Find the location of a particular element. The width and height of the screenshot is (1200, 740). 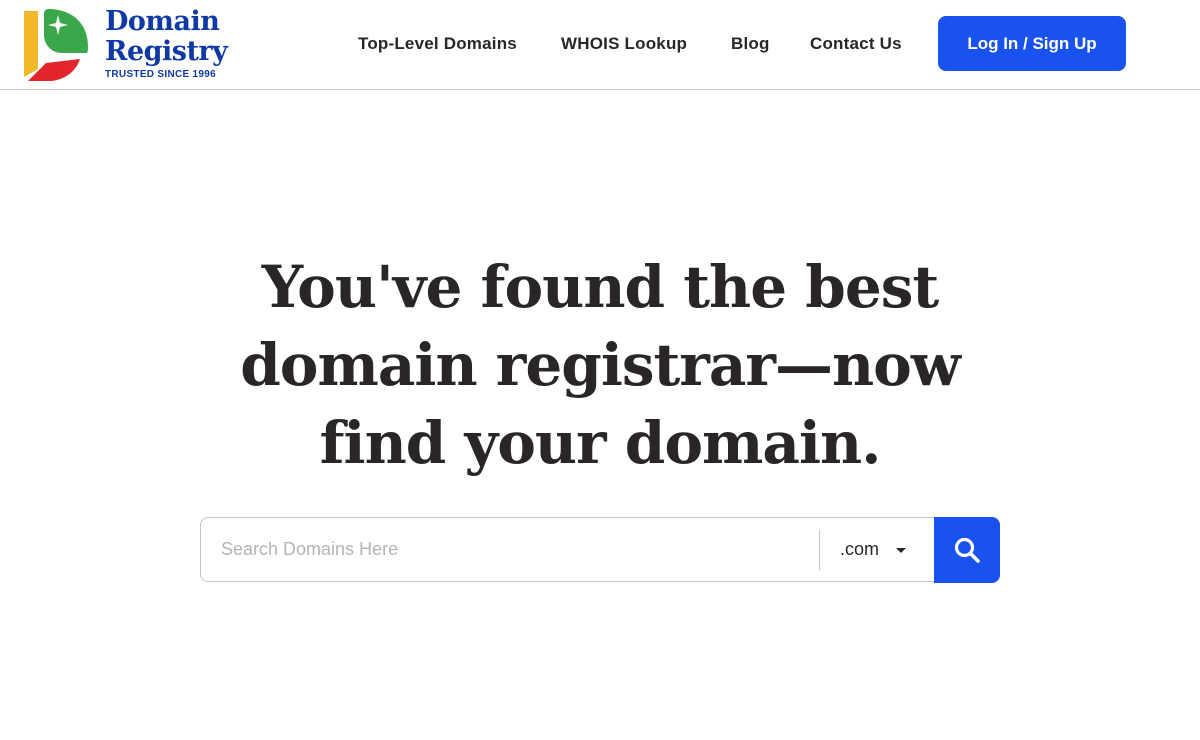

nav-link-top-level-domains: Top-Level Domains is located at coordinates (437, 44).